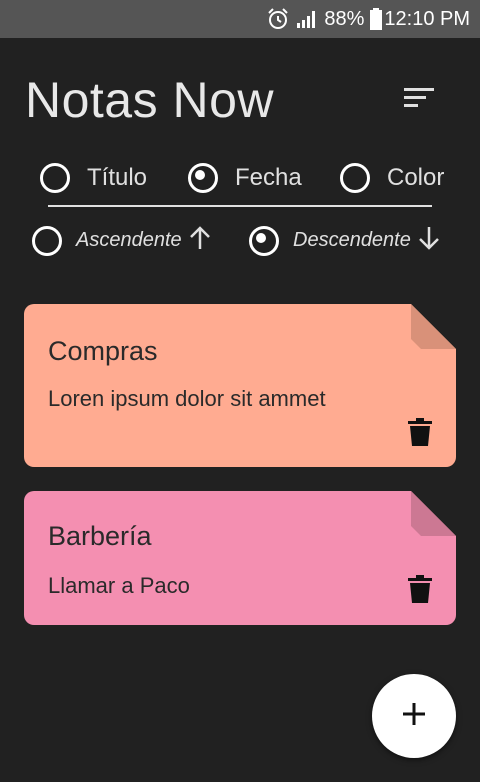  I want to click on plus-icon, so click(414, 716).